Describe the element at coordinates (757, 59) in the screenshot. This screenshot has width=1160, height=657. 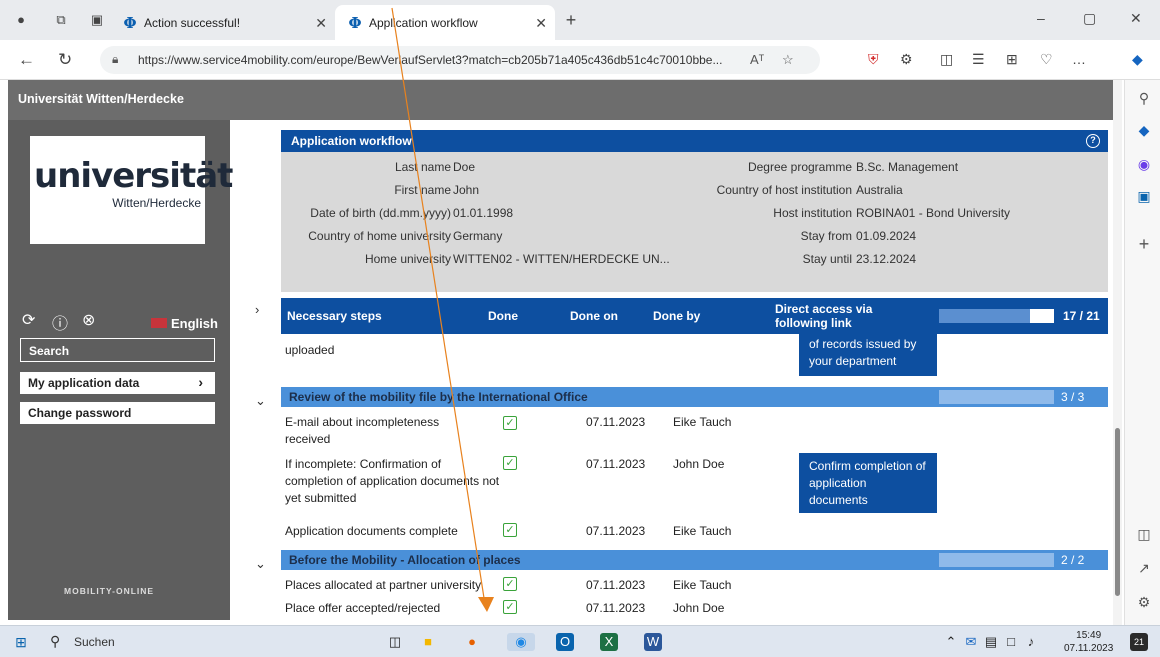
I see `read-aloud-icon: Aᵀ` at that location.